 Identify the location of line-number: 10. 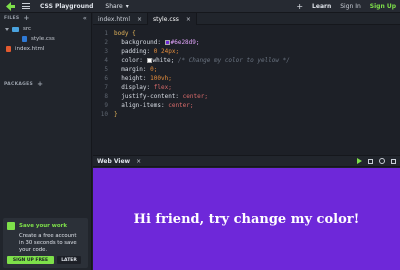
(104, 114).